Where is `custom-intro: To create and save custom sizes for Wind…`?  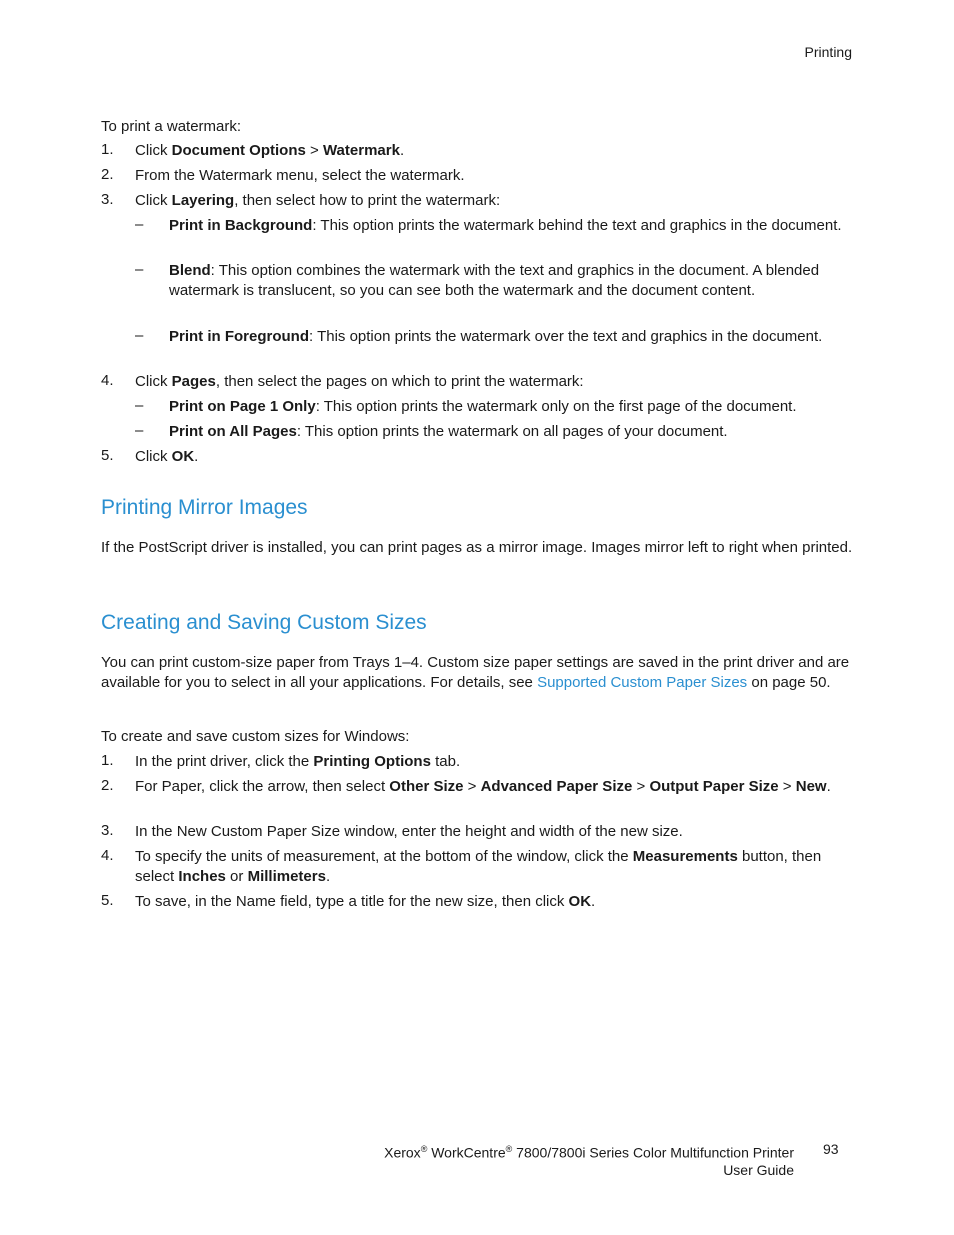 custom-intro: To create and save custom sizes for Wind… is located at coordinates (255, 736).